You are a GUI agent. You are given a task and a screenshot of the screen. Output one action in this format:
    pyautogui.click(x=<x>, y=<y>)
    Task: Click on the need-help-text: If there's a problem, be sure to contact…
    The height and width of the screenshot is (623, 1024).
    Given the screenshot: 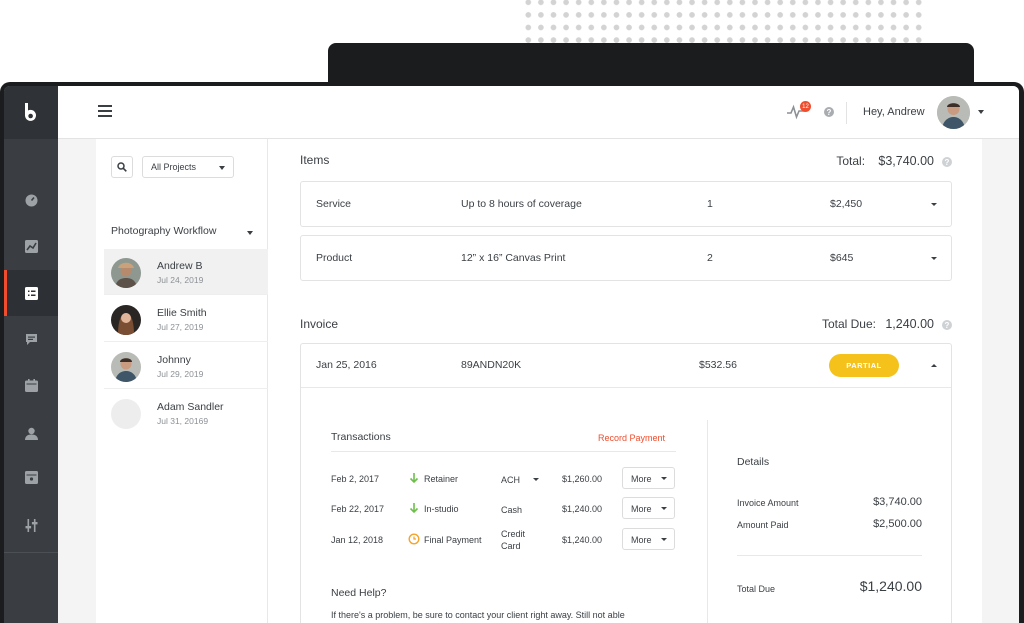 What is the action you would take?
    pyautogui.click(x=478, y=615)
    